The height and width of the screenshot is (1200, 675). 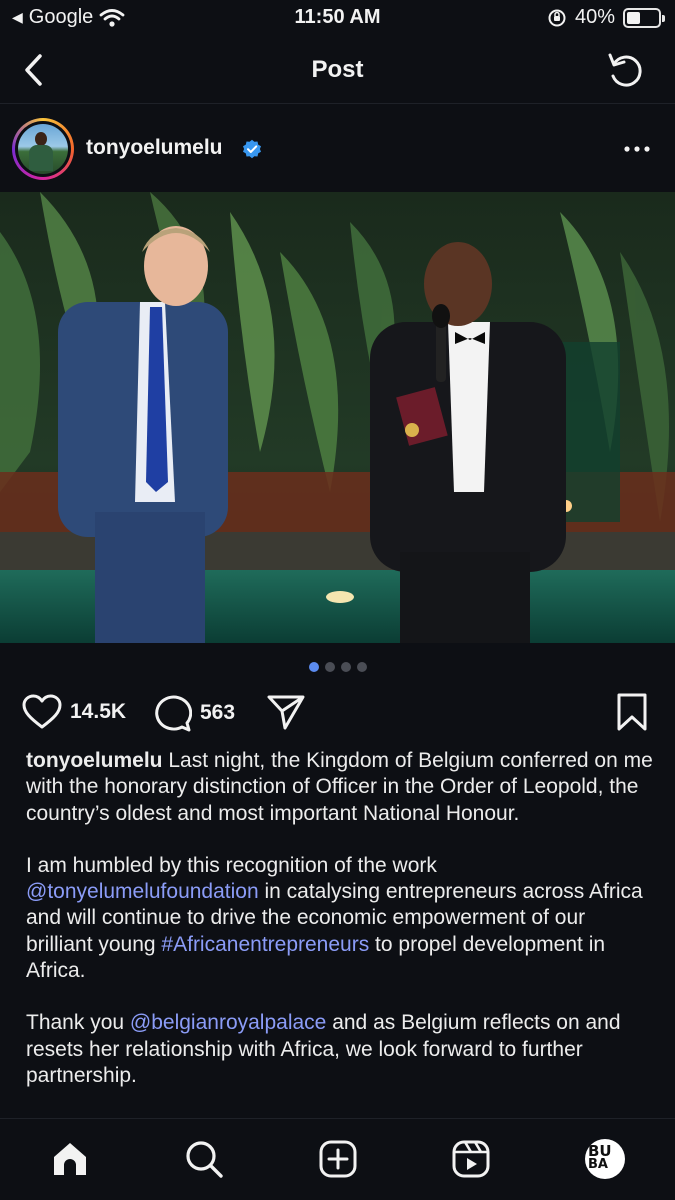 What do you see at coordinates (228, 1022) in the screenshot?
I see `mention-link: @belgianroyalpalace` at bounding box center [228, 1022].